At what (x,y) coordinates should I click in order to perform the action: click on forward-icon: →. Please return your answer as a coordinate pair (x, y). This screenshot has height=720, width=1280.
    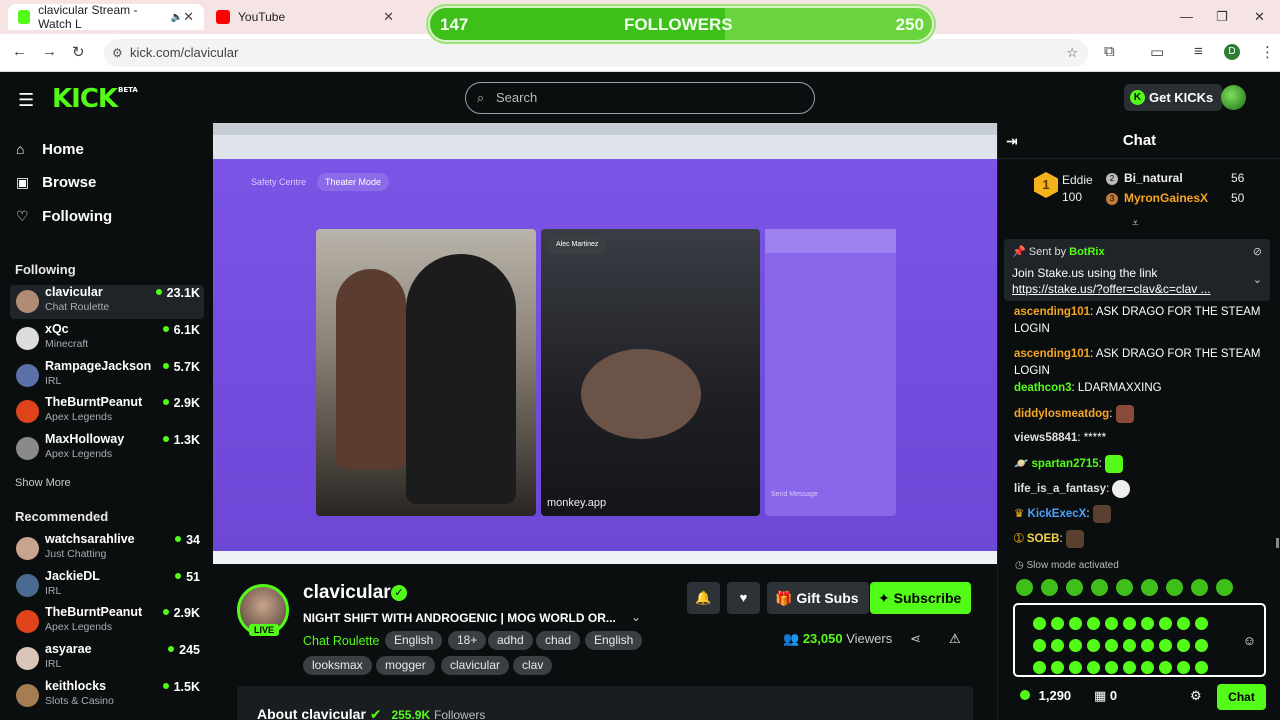
    Looking at the image, I should click on (49, 51).